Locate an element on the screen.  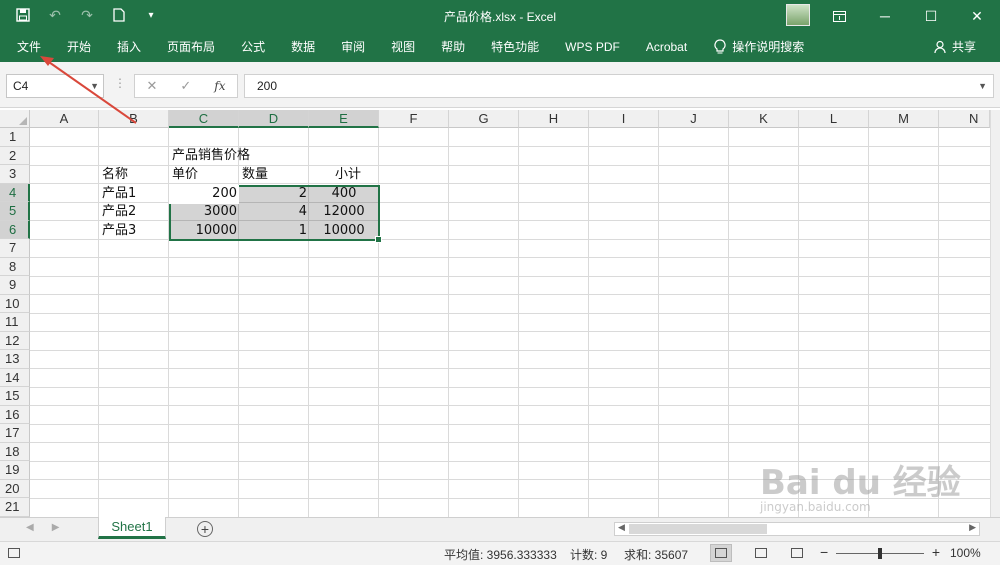
page-break-view-icon is located at coordinates (797, 553).